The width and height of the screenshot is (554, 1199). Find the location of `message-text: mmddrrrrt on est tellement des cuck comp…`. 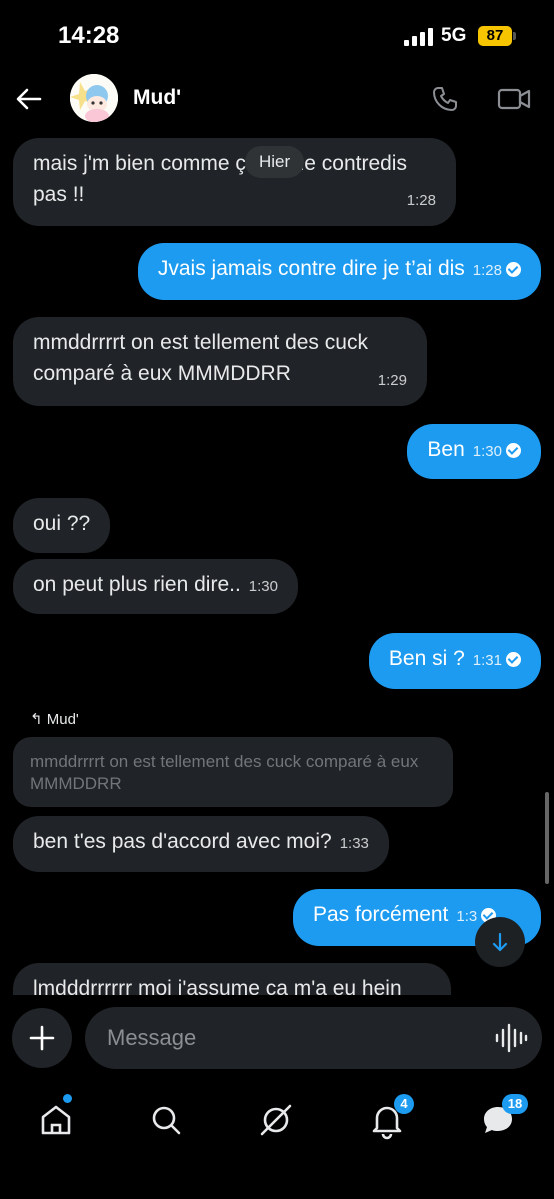

message-text: mmddrrrrt on est tellement des cuck comp… is located at coordinates (200, 358).